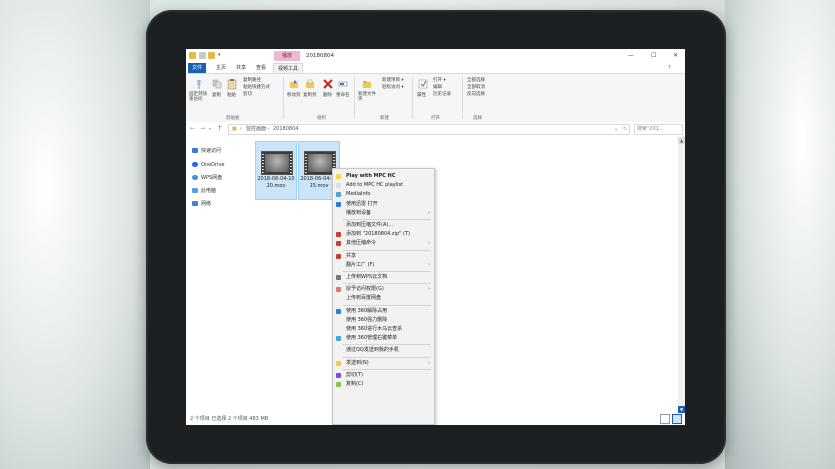 Image resolution: width=835 pixels, height=469 pixels. I want to click on pin-icon, so click(199, 84).